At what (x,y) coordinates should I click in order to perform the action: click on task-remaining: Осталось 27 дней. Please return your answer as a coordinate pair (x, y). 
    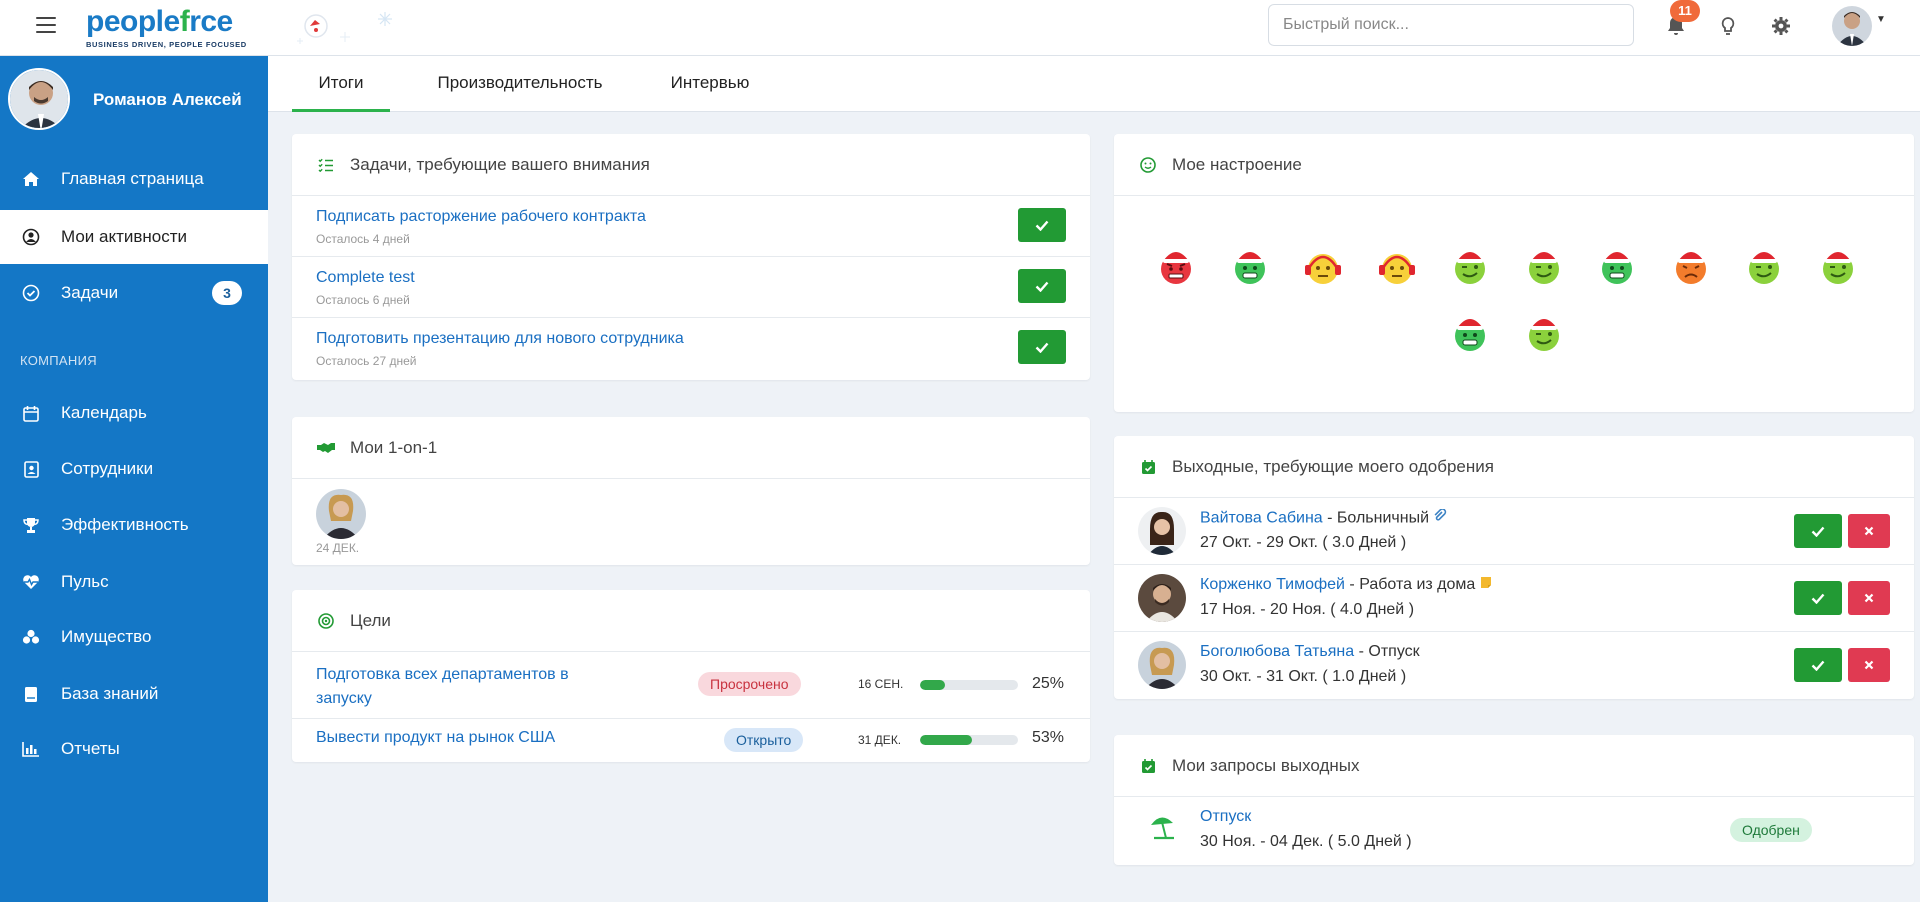
    Looking at the image, I should click on (366, 361).